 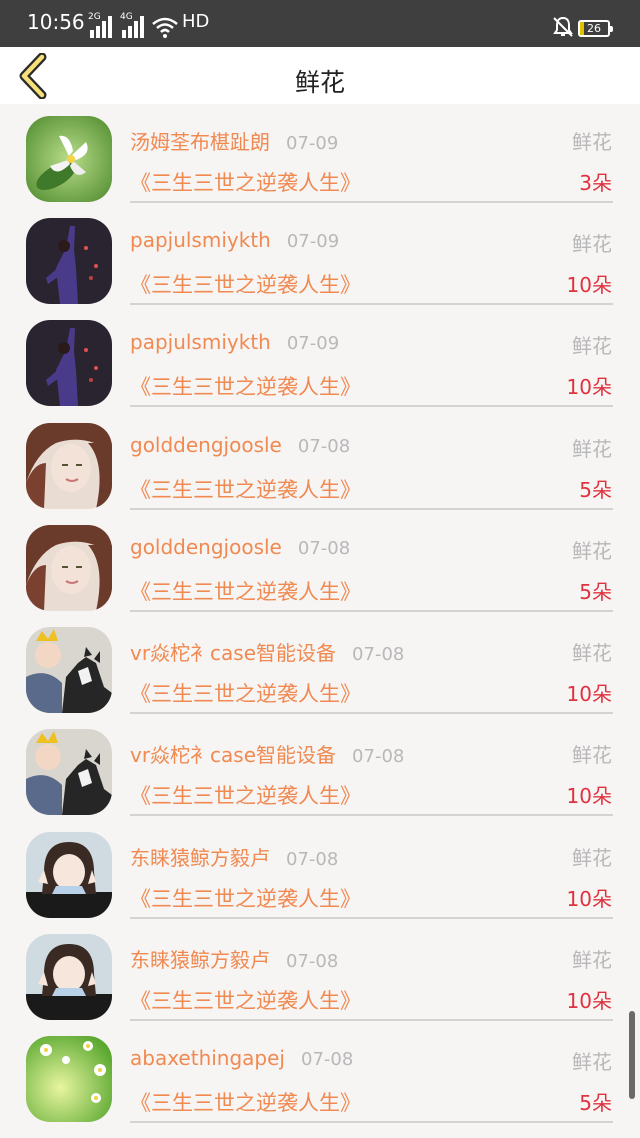 I want to click on battery-icon: 26, so click(x=595, y=28).